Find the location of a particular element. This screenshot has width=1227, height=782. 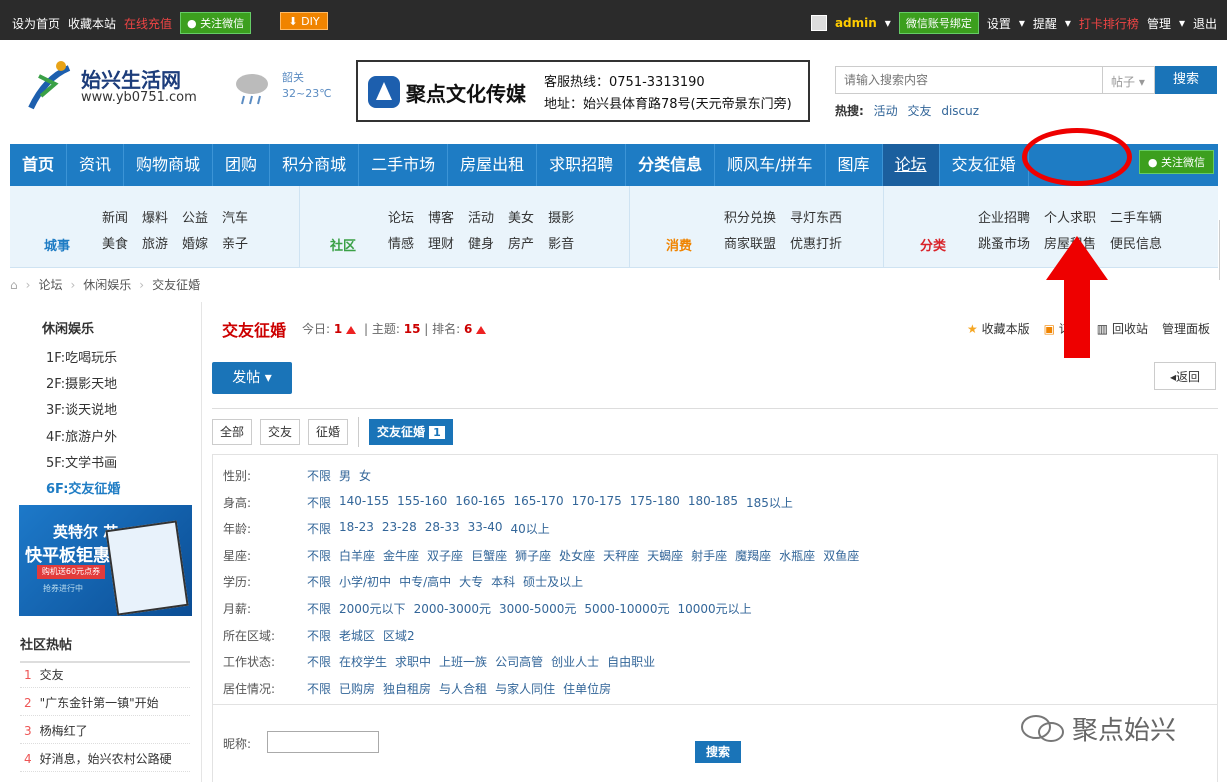

home-icon: ⌂ is located at coordinates (14, 285).